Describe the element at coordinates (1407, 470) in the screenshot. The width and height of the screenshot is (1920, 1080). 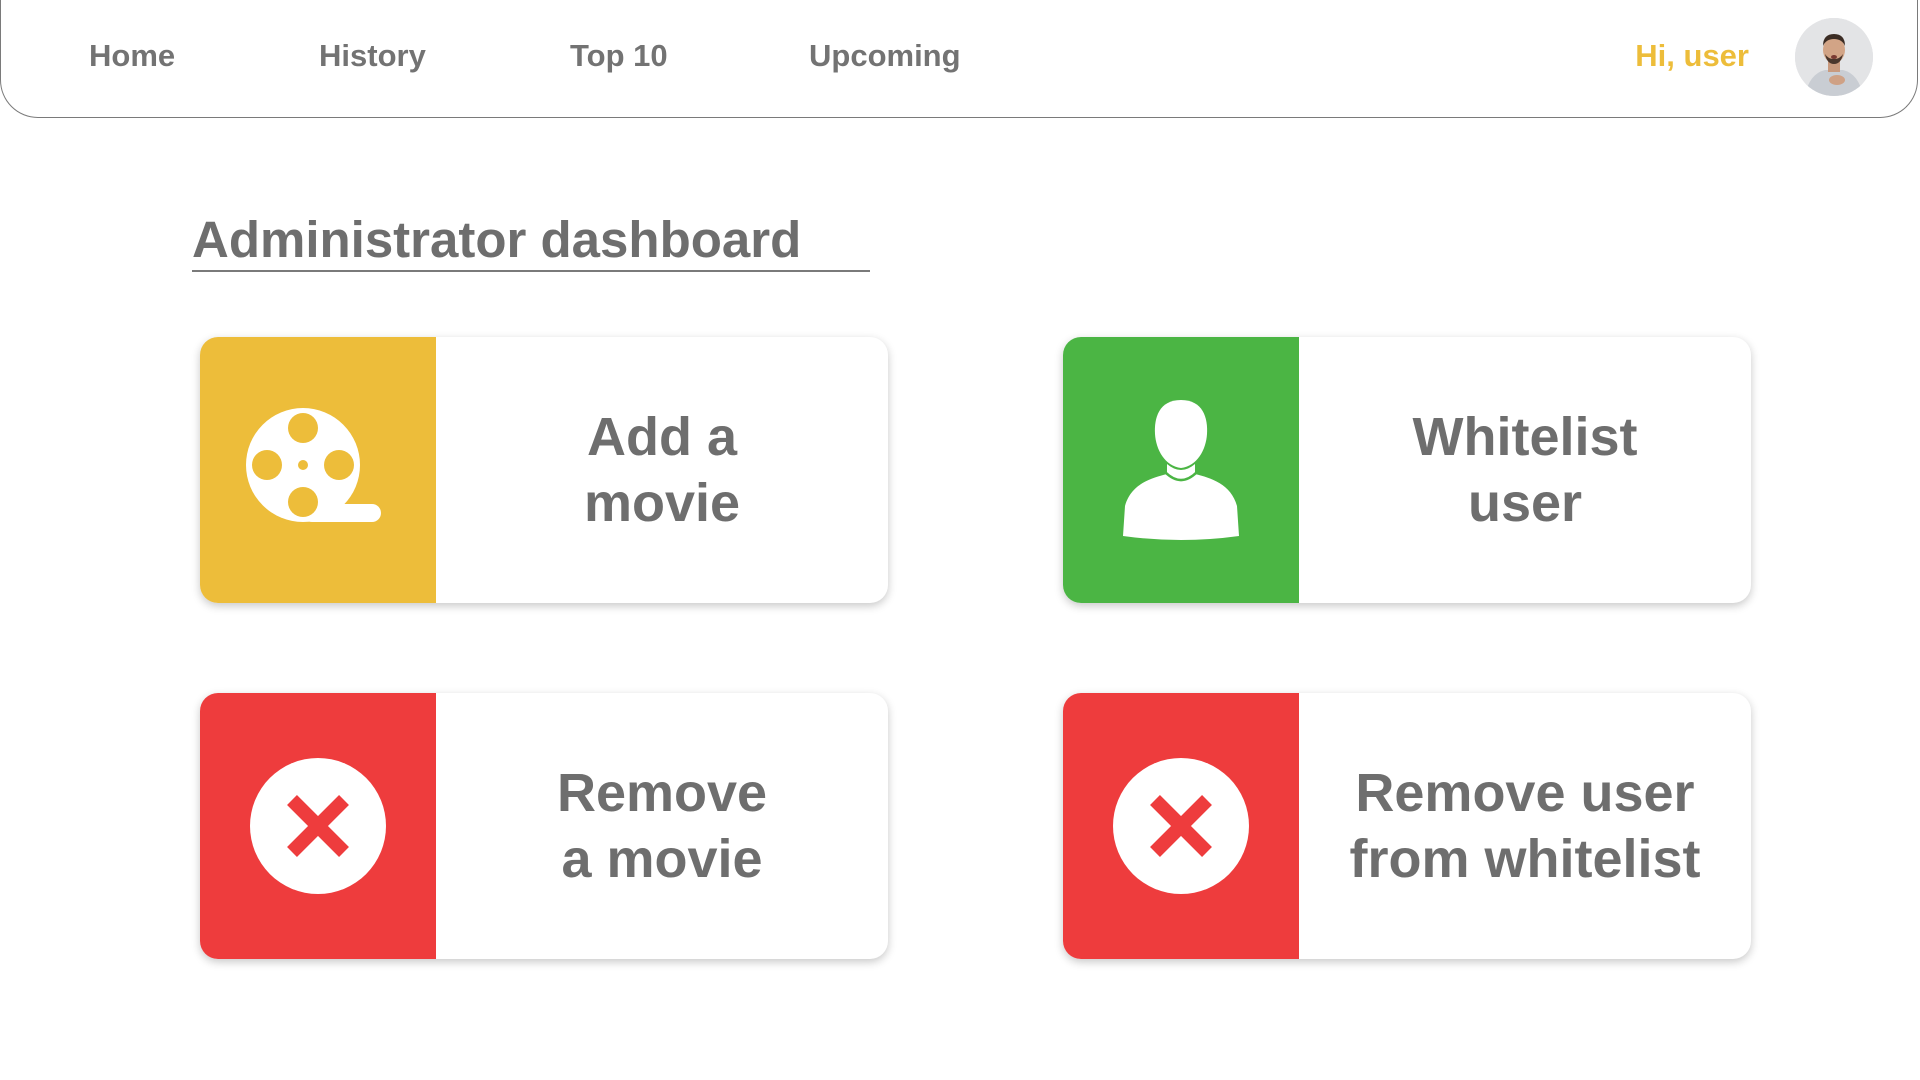
I see `whitelist-user-card: Whitelist user` at that location.